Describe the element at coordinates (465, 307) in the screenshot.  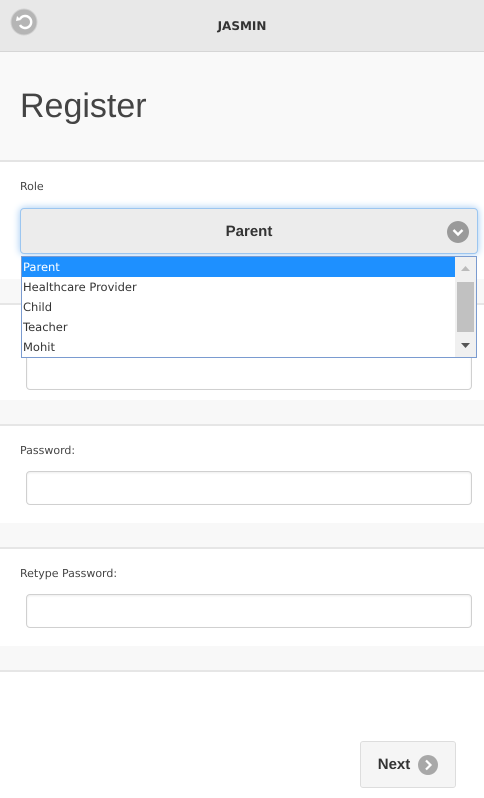
I see `scrollbar-drawing` at that location.